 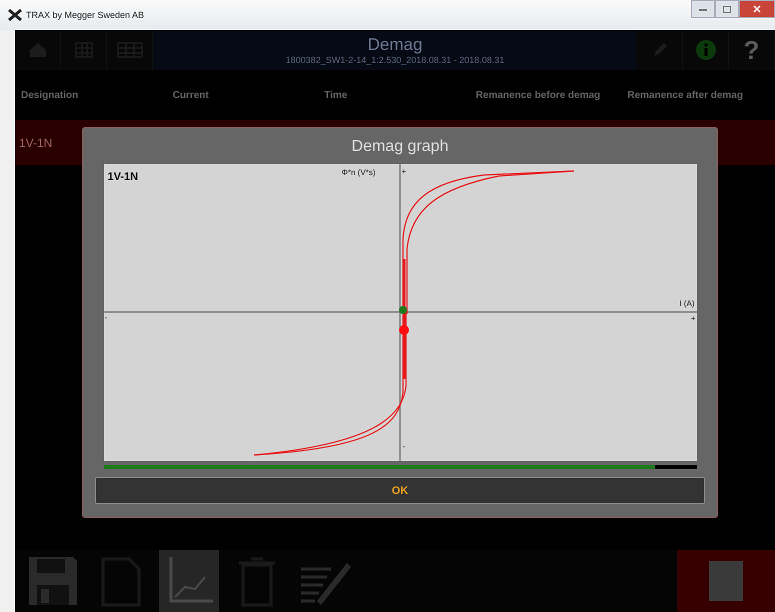 I want to click on maximize-button, so click(x=727, y=9).